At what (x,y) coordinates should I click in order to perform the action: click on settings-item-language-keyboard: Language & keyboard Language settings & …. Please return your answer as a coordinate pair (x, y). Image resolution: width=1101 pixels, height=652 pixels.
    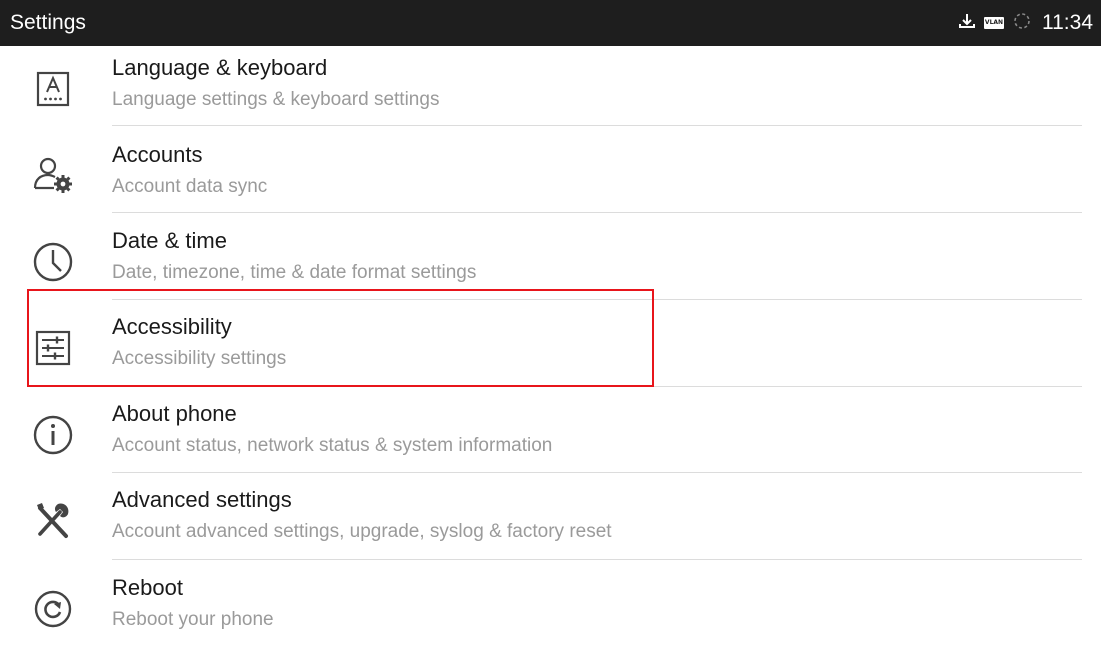
    Looking at the image, I should click on (550, 89).